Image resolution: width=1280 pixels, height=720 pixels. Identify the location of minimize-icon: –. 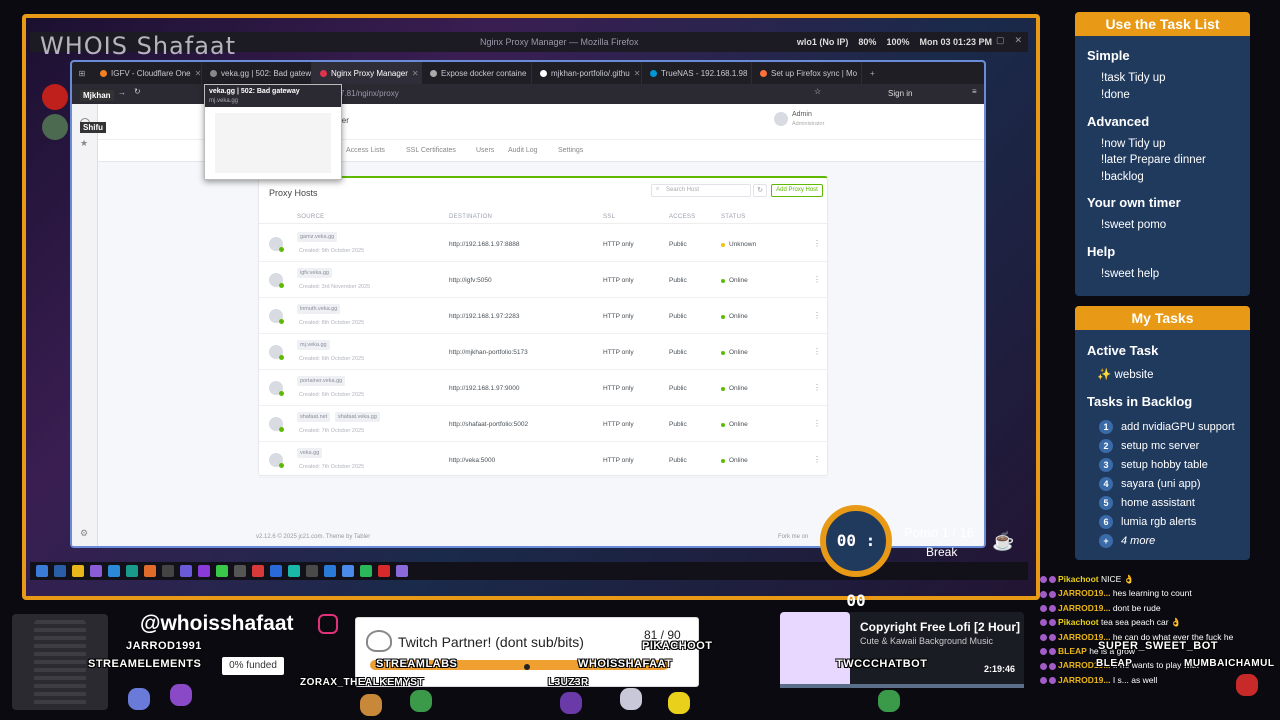
(983, 40).